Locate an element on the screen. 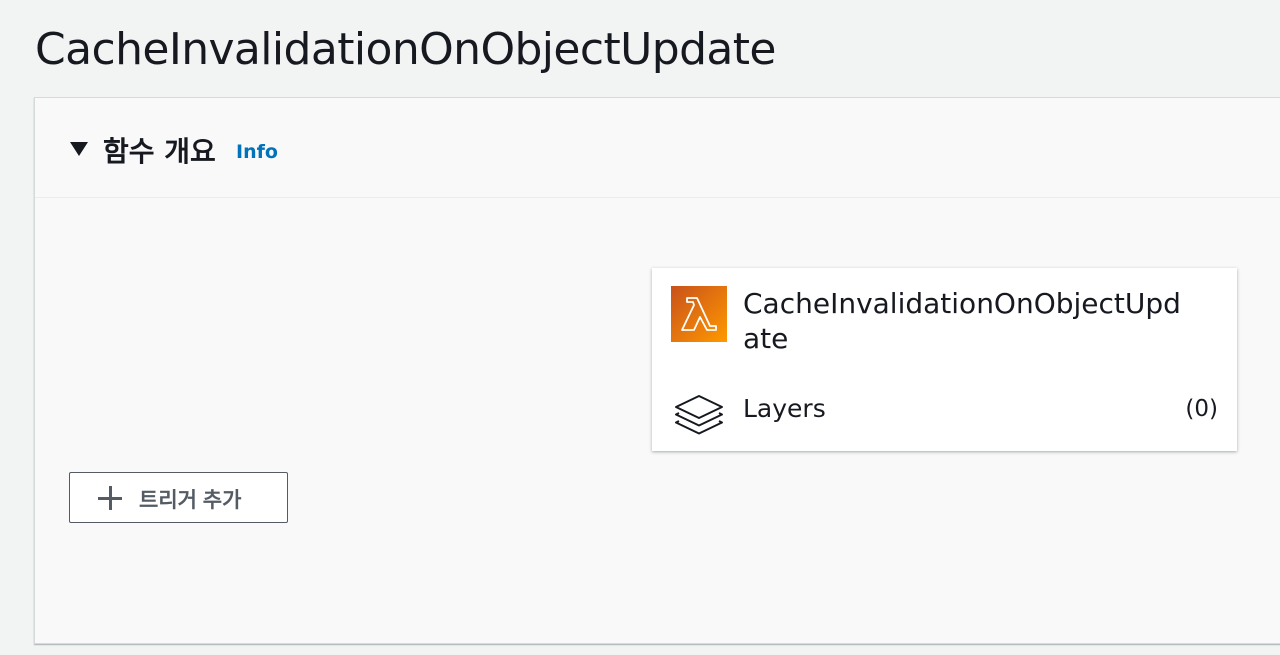  panel-title: 함수 개요 is located at coordinates (159, 150).